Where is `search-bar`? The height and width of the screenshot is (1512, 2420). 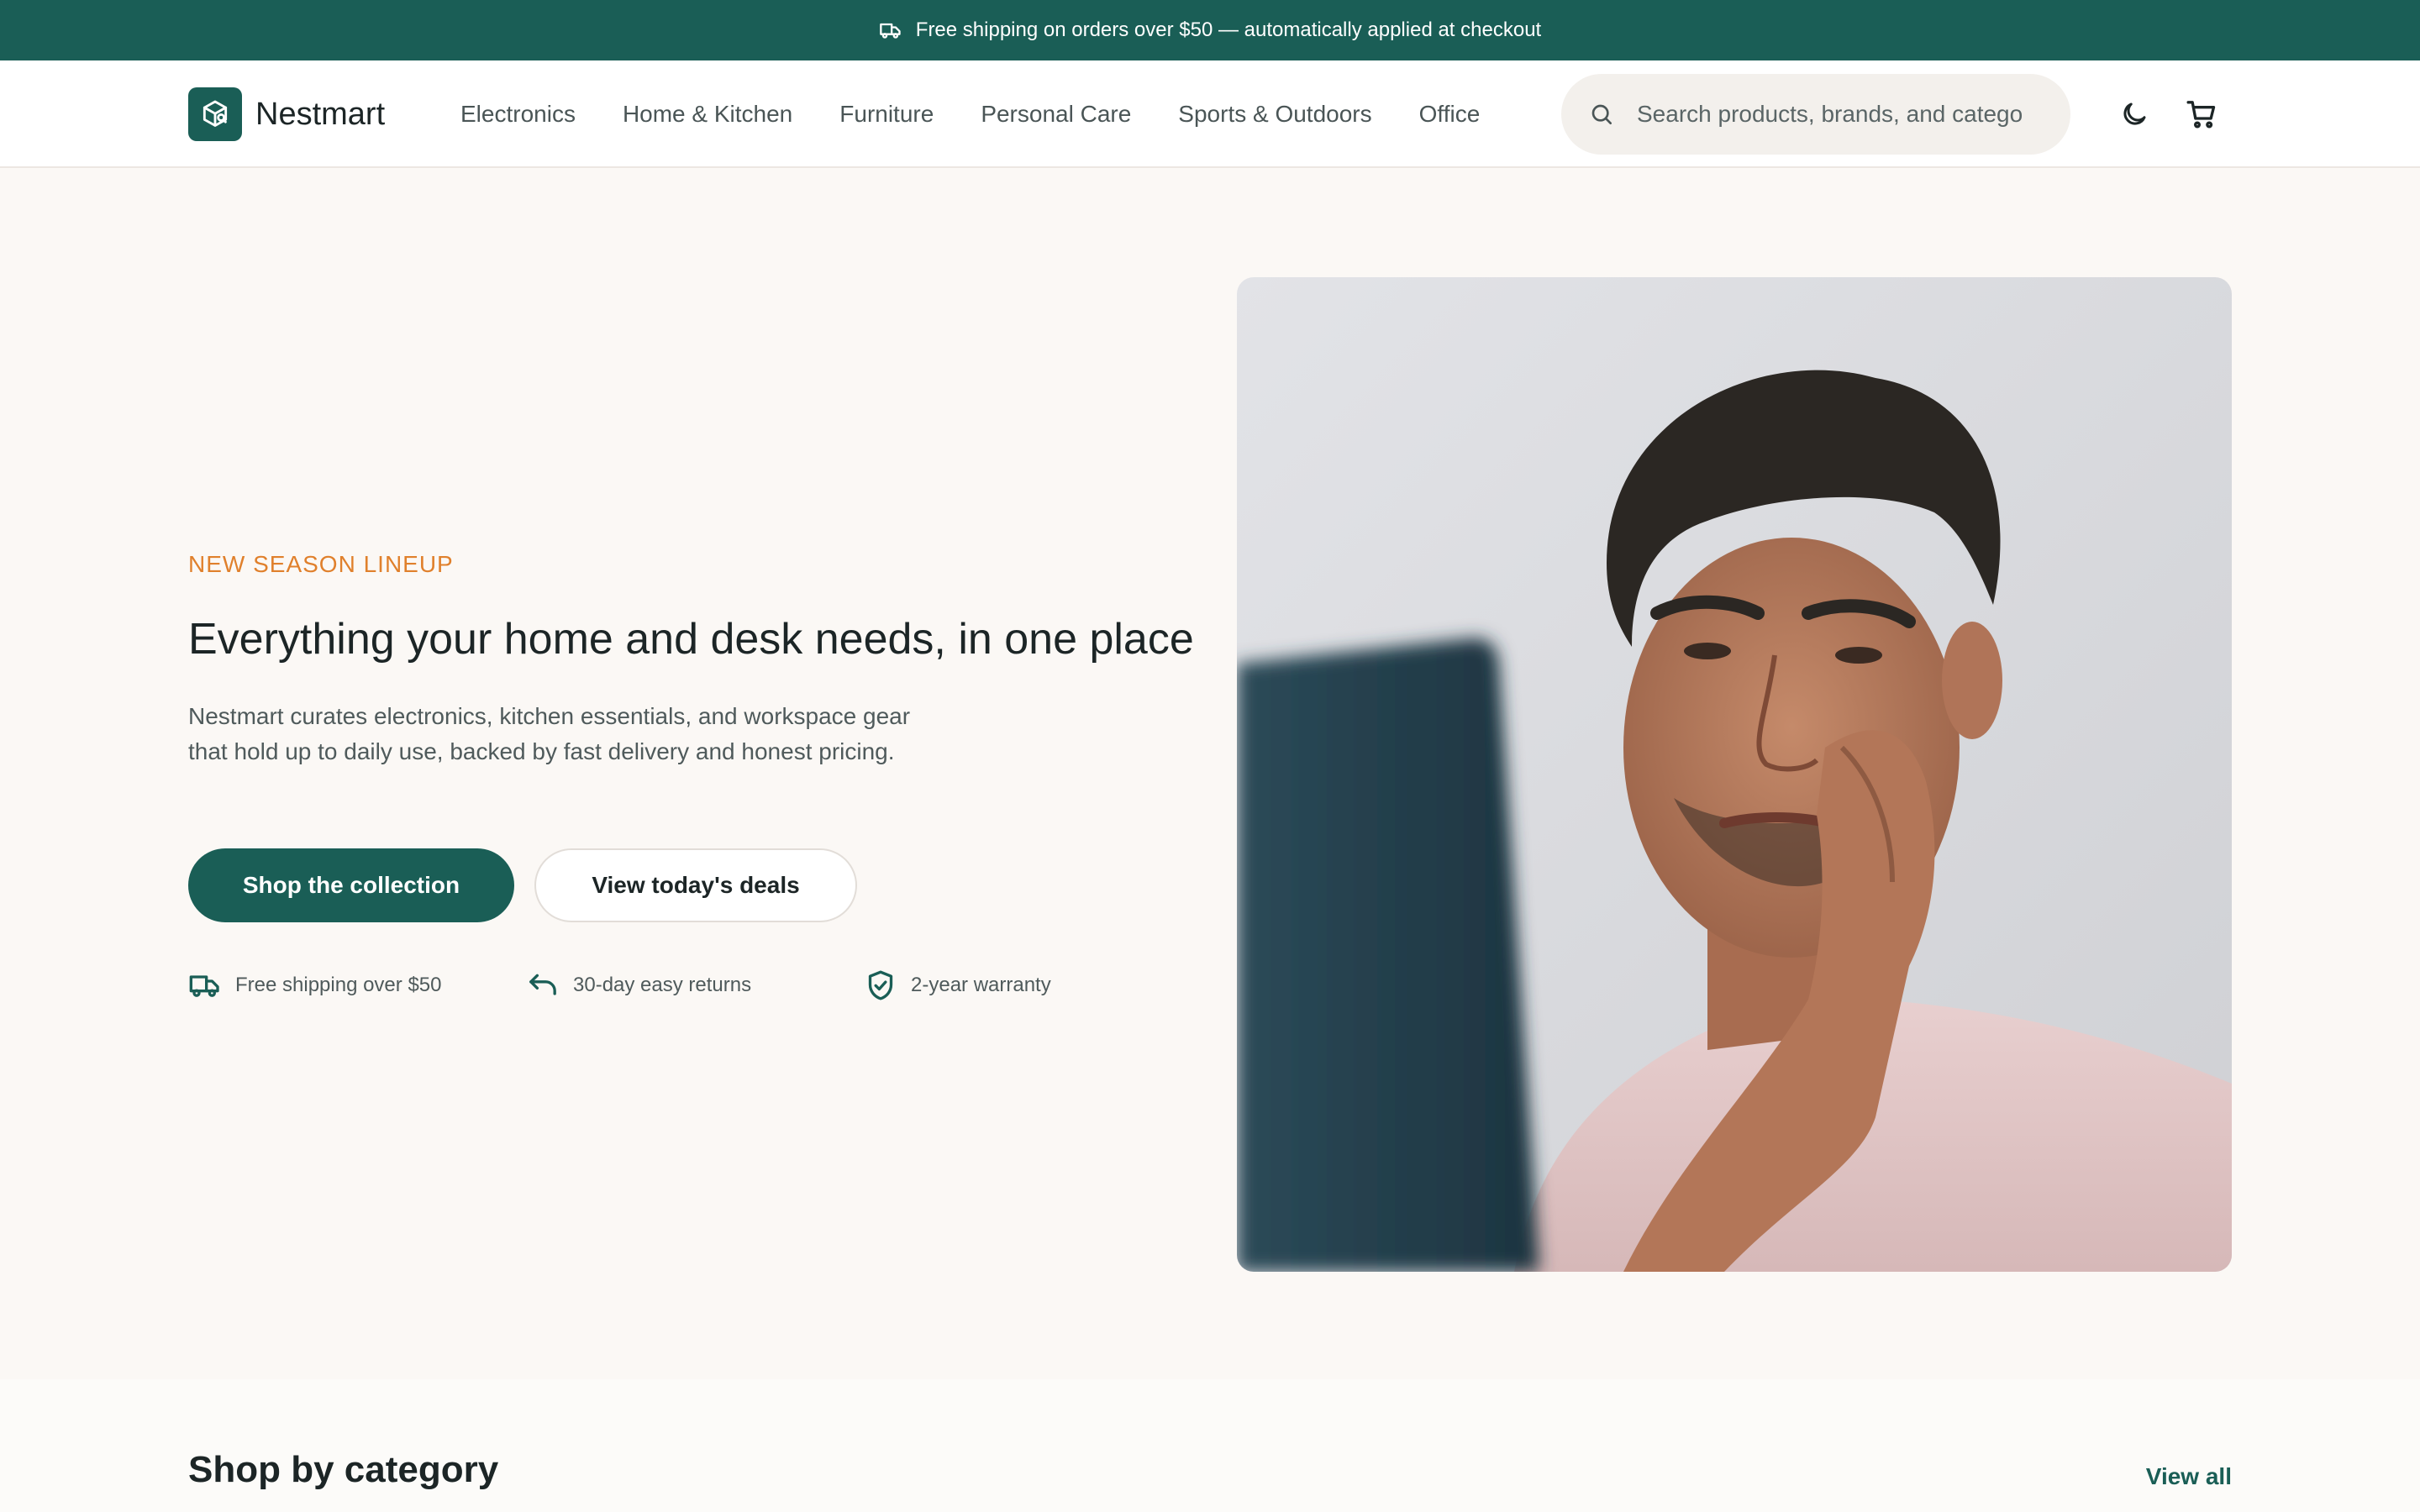 search-bar is located at coordinates (1815, 114).